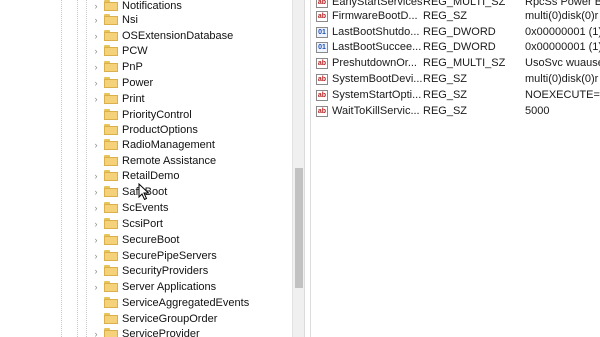 The width and height of the screenshot is (600, 337). Describe the element at coordinates (170, 318) in the screenshot. I see `tree-item-label: ServiceGroupOrder` at that location.